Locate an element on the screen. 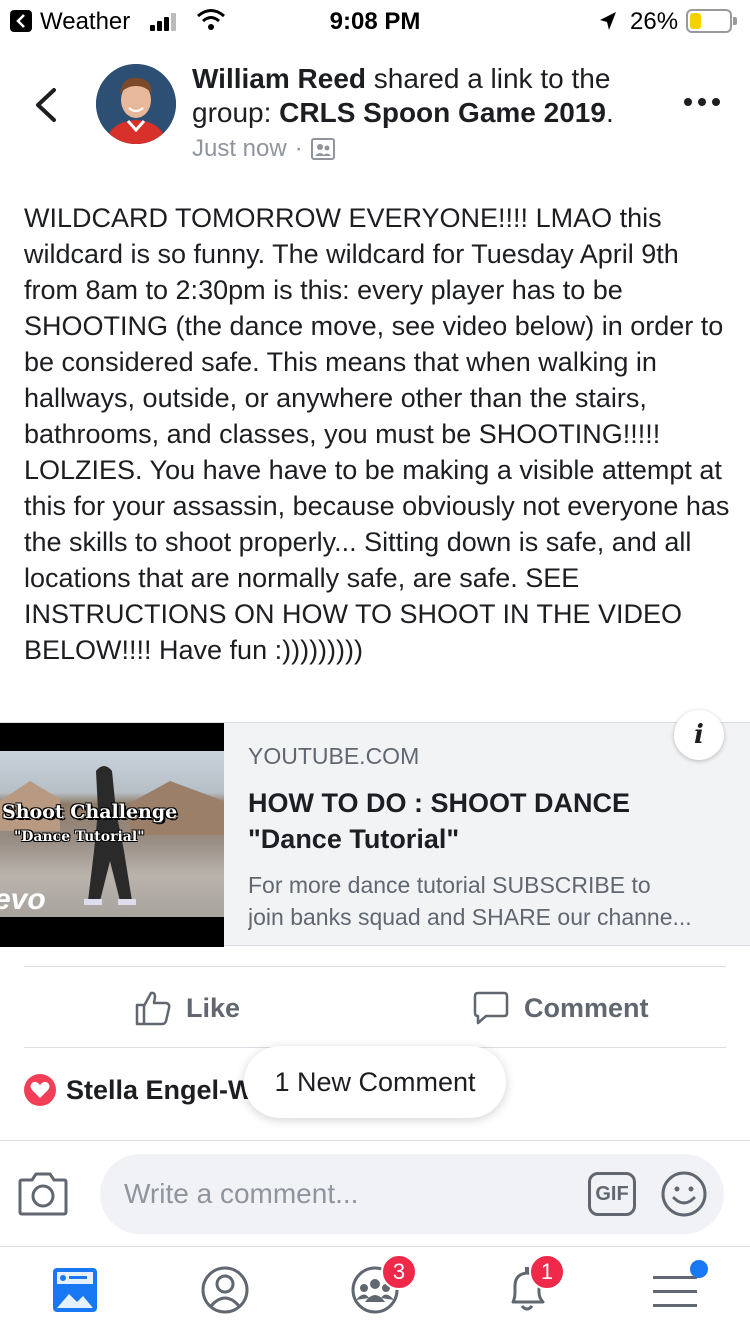 The width and height of the screenshot is (750, 1334). author-avatar is located at coordinates (136, 104).